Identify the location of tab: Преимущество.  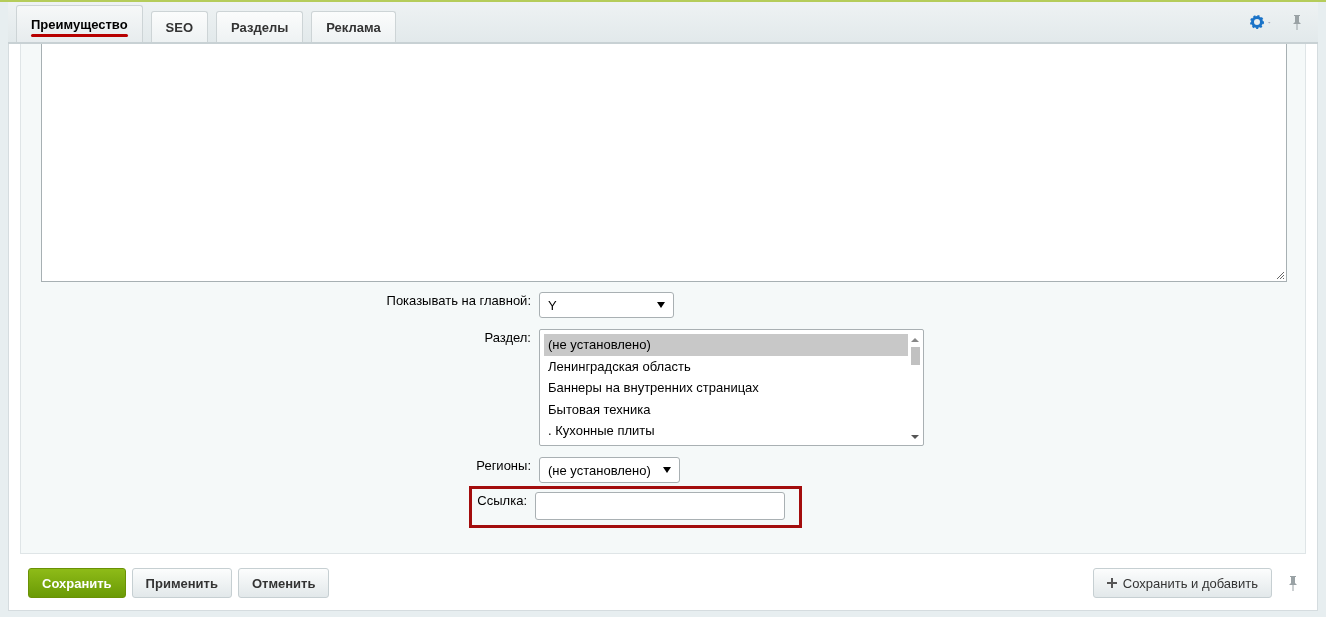
(79, 23).